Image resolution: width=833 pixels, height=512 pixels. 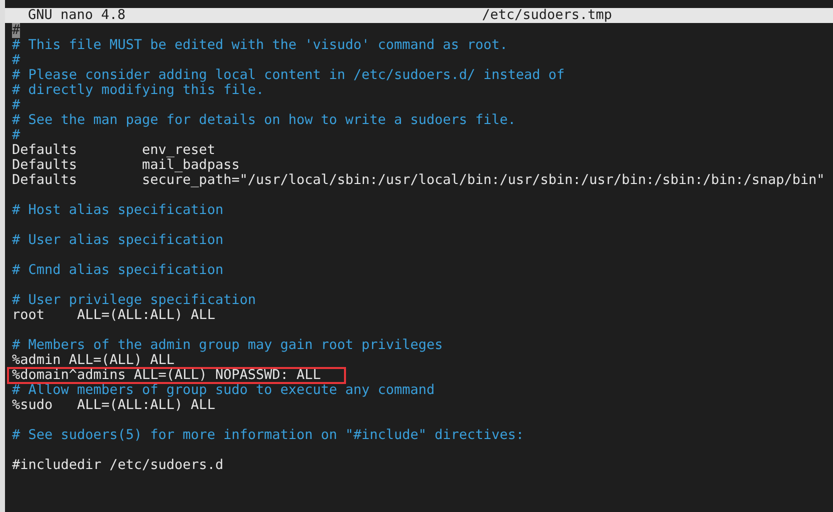 What do you see at coordinates (118, 240) in the screenshot?
I see `code-line: # User alias specification` at bounding box center [118, 240].